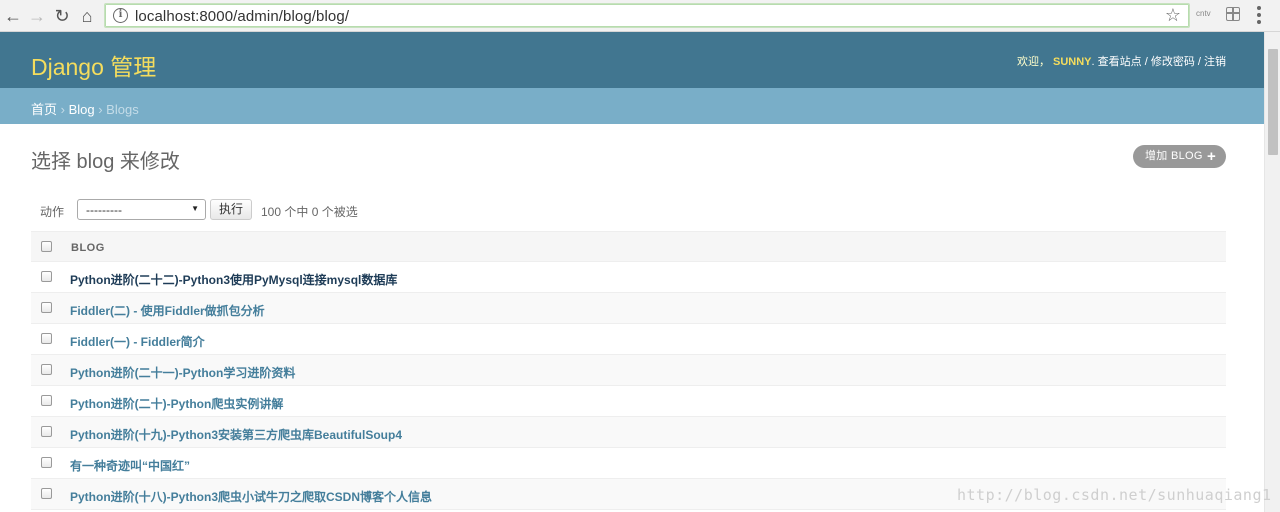 Image resolution: width=1280 pixels, height=512 pixels. I want to click on reload-icon: ↻, so click(62, 16).